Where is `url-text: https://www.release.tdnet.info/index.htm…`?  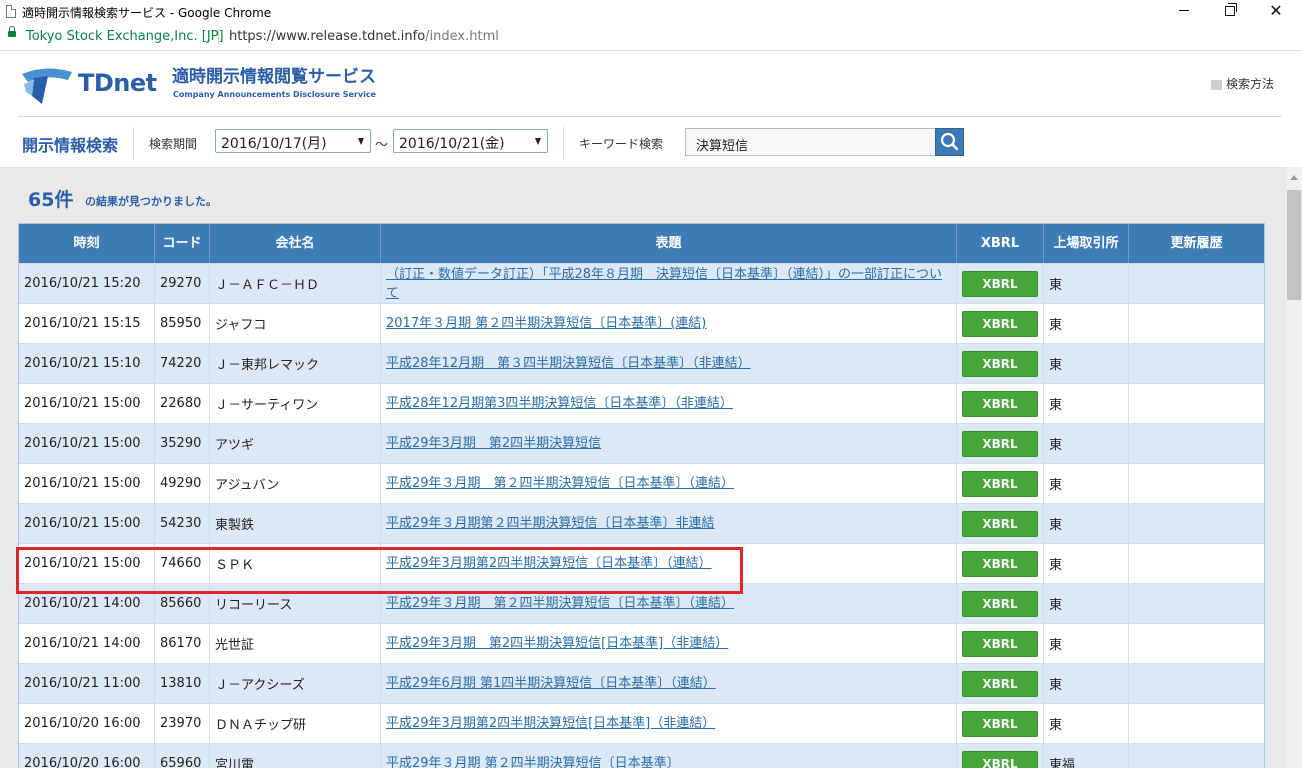
url-text: https://www.release.tdnet.info/index.htm… is located at coordinates (364, 36).